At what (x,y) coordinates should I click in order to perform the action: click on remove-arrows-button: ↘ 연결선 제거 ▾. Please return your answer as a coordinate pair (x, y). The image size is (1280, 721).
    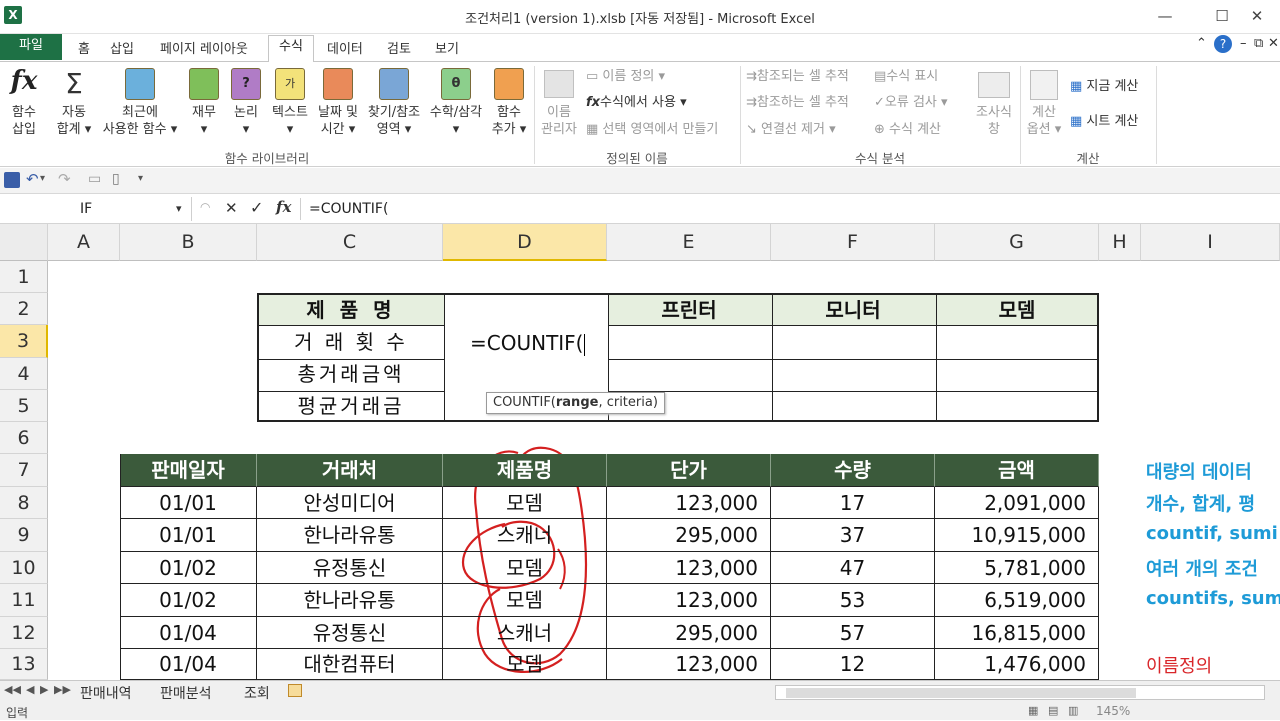
    Looking at the image, I should click on (791, 129).